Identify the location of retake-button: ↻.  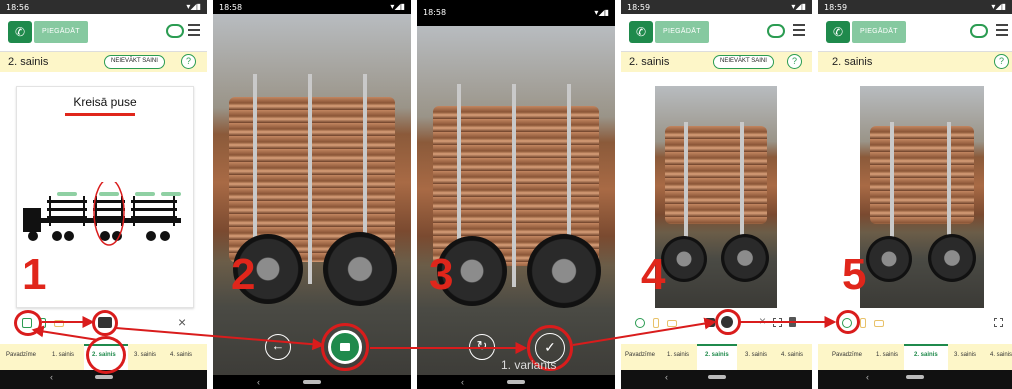
(482, 347).